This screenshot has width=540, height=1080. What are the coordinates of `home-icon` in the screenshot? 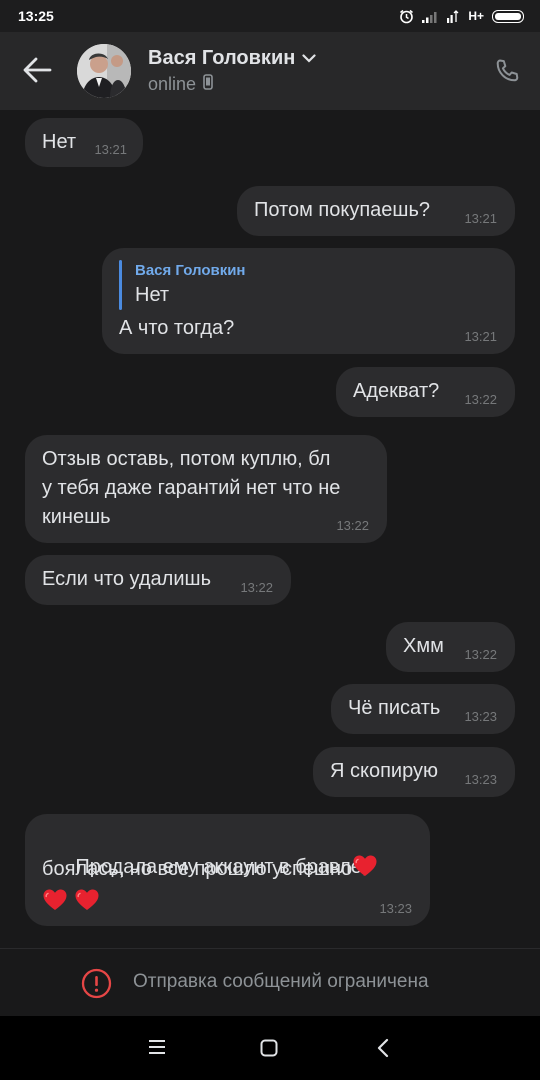 It's located at (269, 1050).